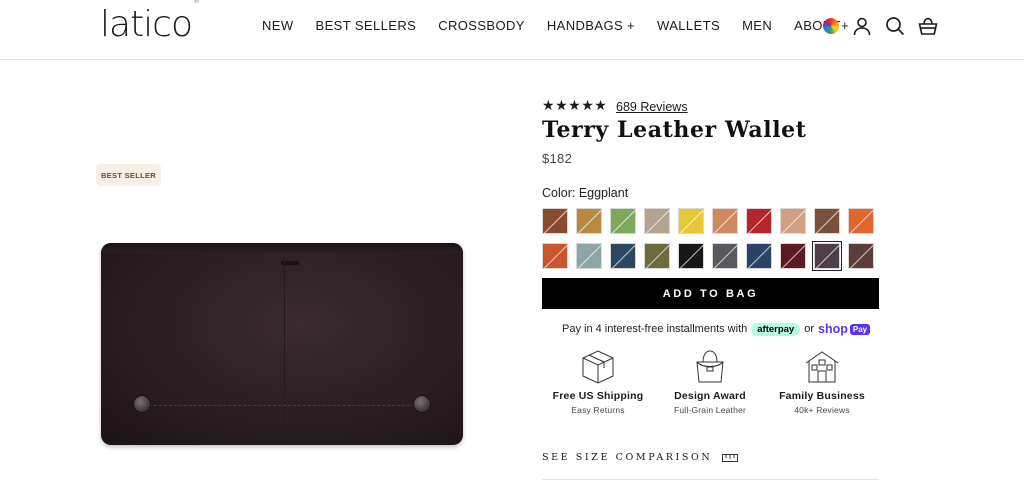  What do you see at coordinates (284, 349) in the screenshot?
I see `wallet-fold` at bounding box center [284, 349].